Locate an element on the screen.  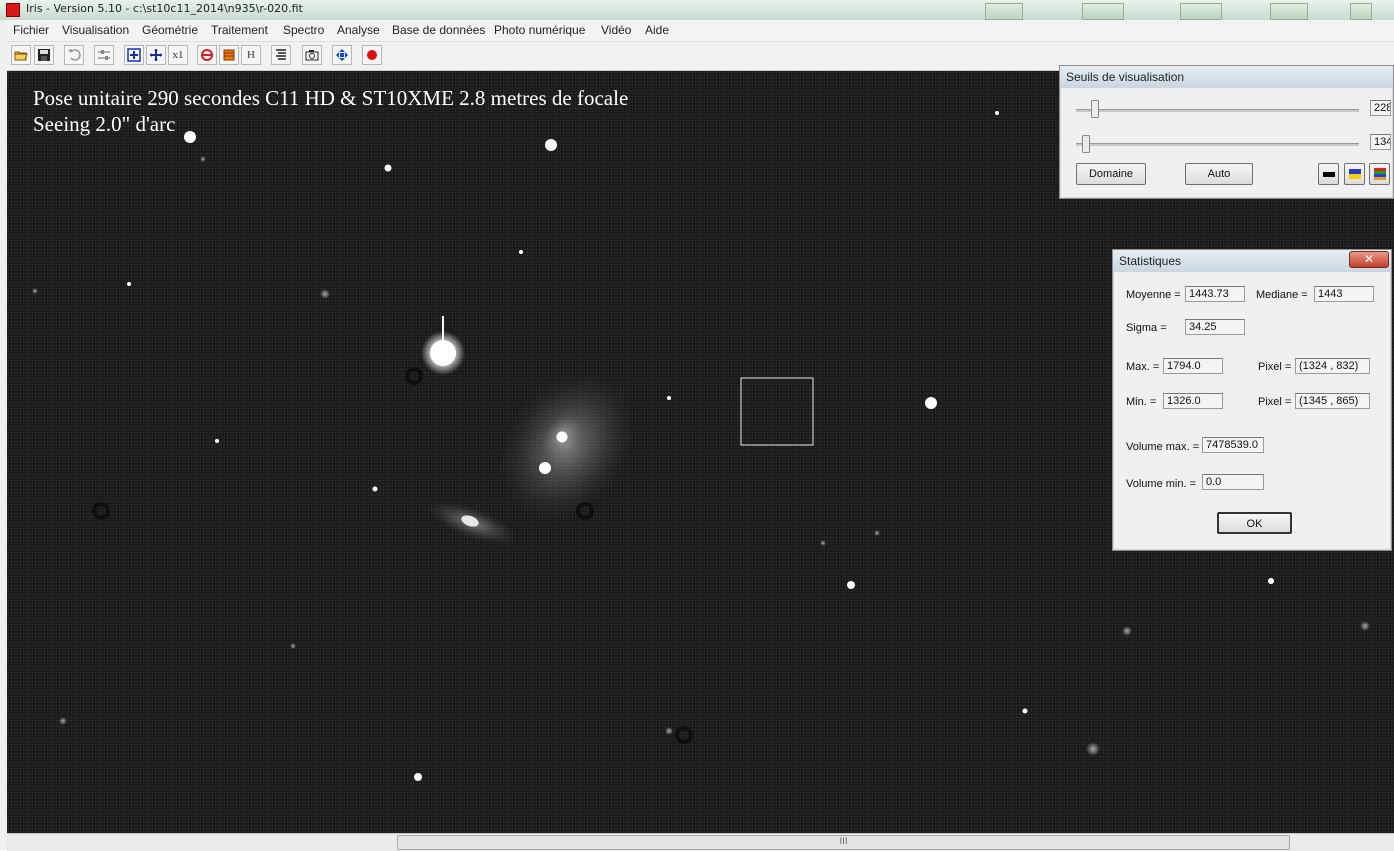
open-icon is located at coordinates (21, 55).